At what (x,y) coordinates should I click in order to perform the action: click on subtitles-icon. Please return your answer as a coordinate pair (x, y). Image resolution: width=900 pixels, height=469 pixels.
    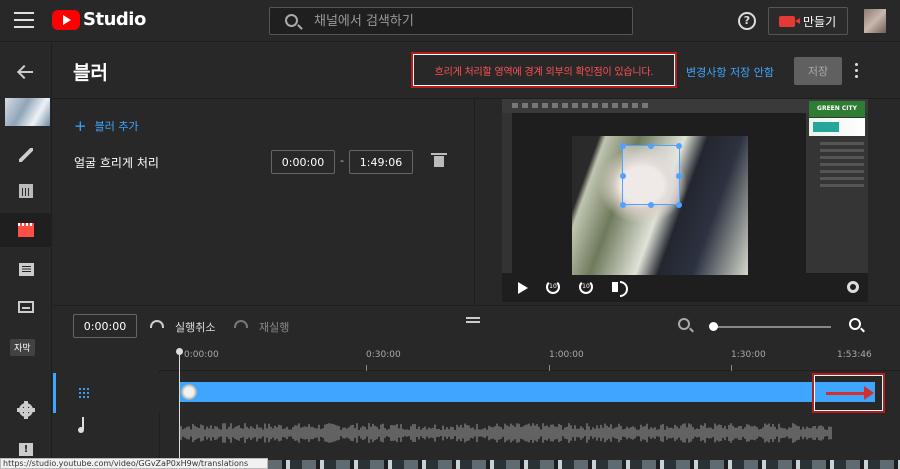
    Looking at the image, I should click on (26, 307).